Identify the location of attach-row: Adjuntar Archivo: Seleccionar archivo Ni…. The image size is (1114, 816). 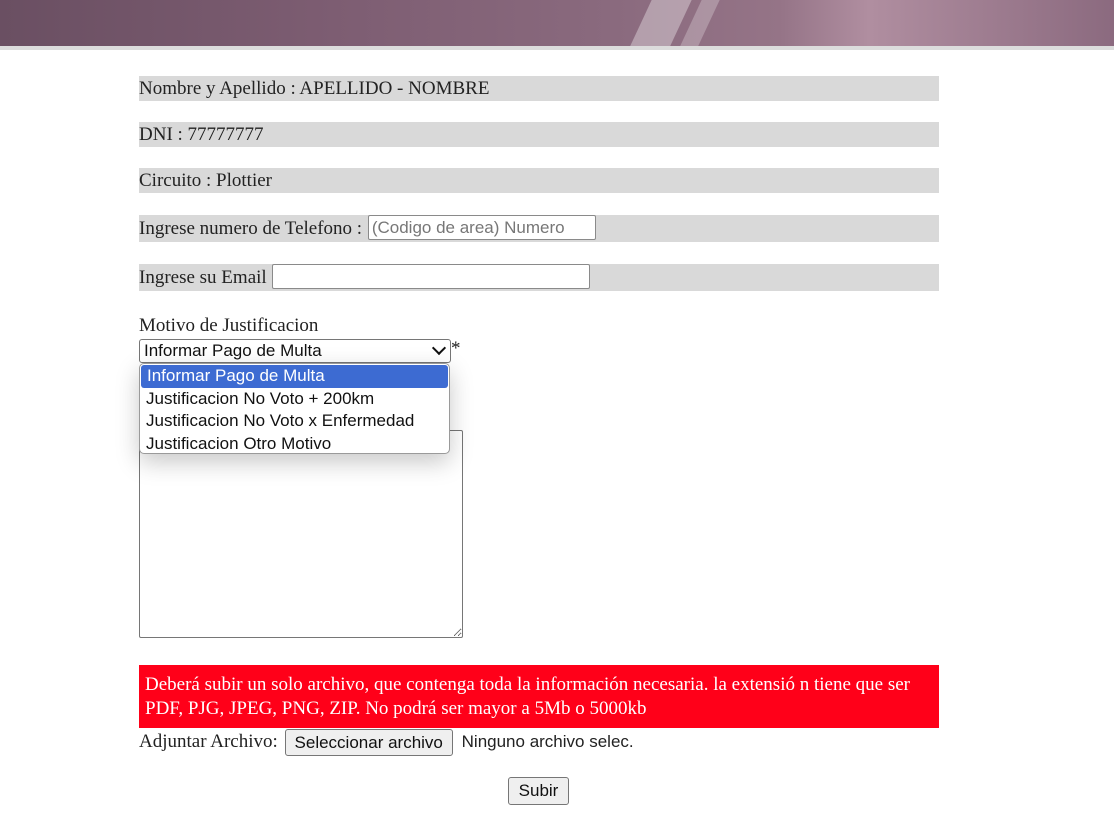
(386, 742).